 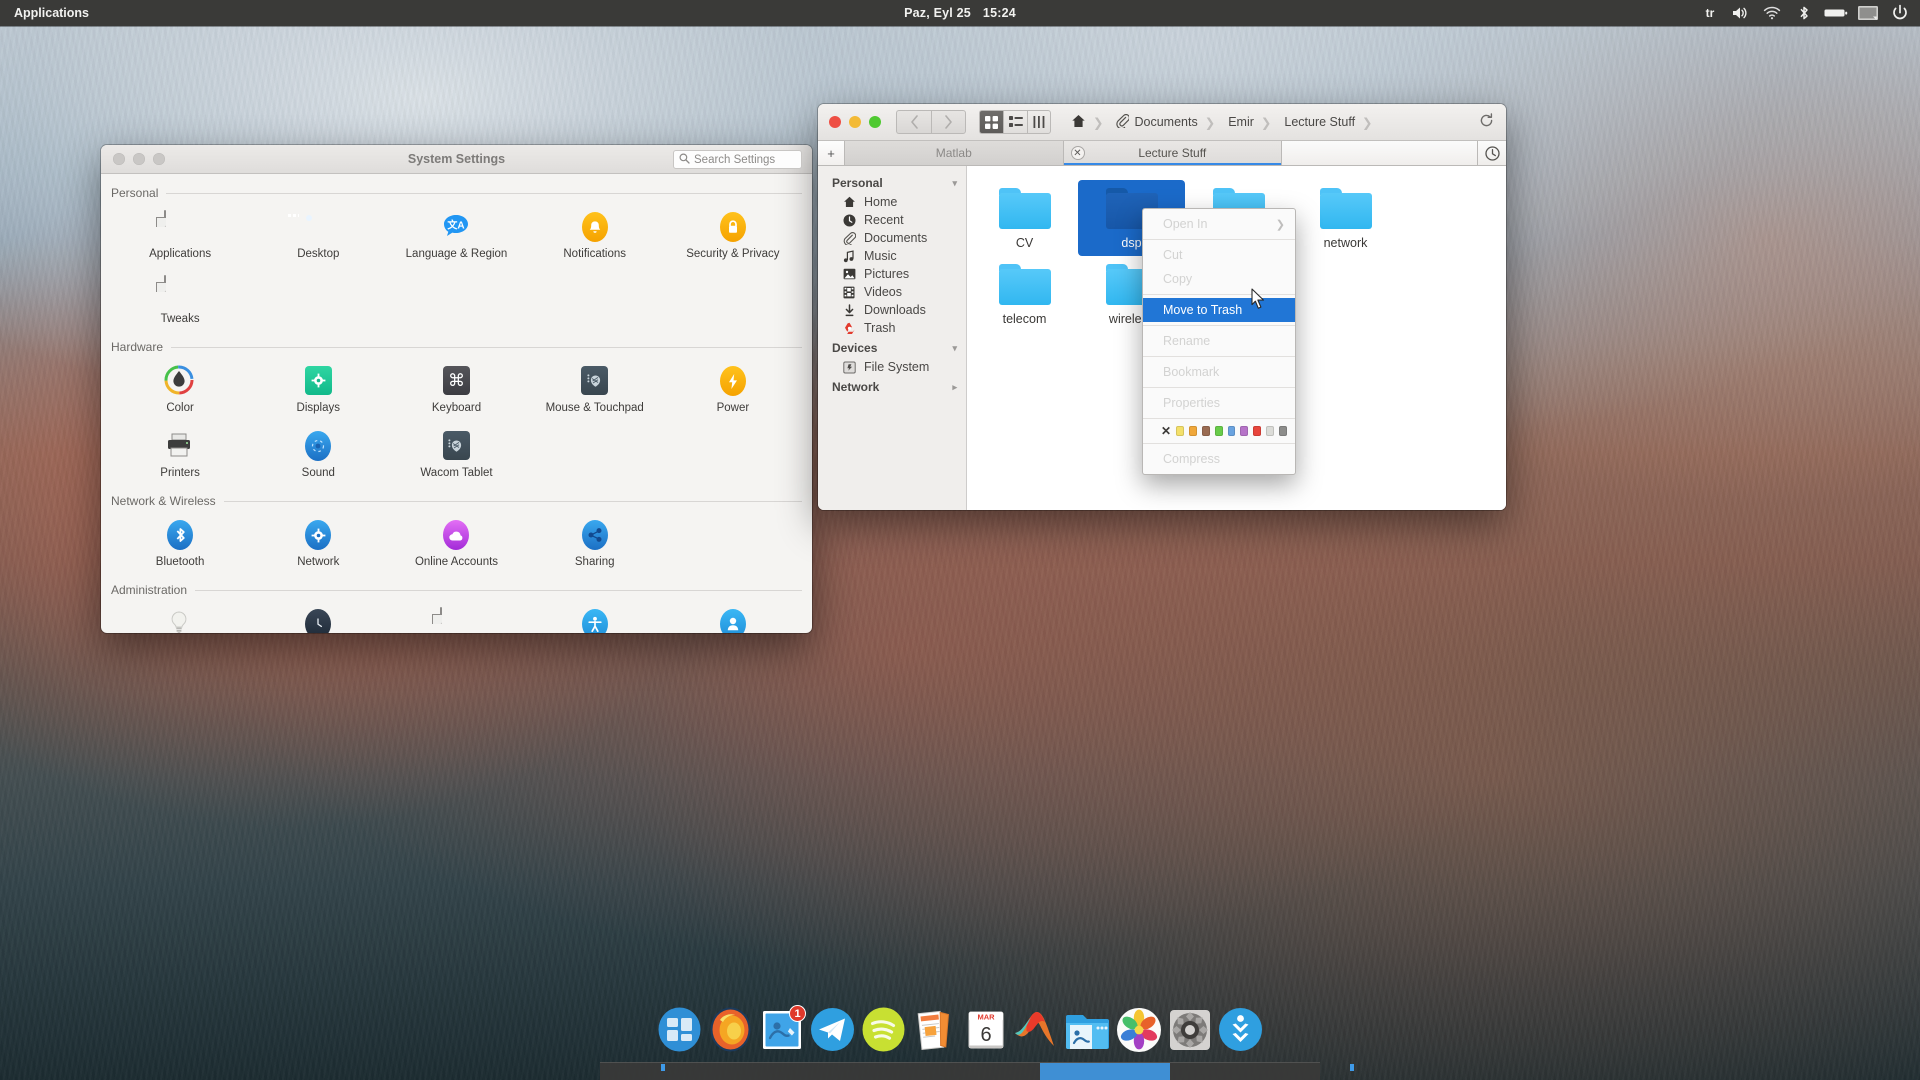 What do you see at coordinates (1231, 431) in the screenshot?
I see `color-tag-blue` at bounding box center [1231, 431].